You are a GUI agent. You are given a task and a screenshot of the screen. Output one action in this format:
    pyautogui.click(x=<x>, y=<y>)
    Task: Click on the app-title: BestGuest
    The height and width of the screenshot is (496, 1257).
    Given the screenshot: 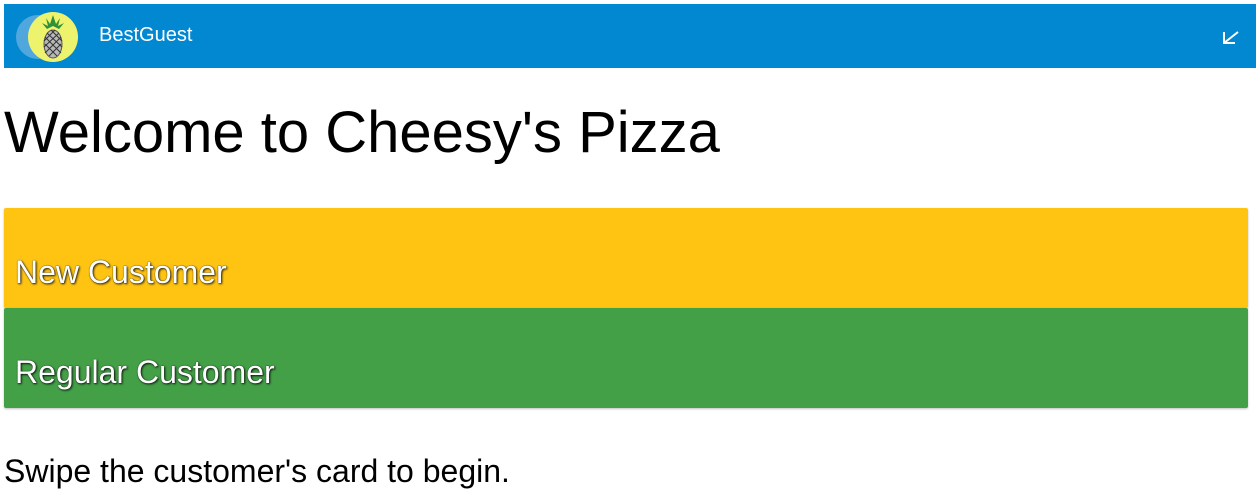 What is the action you would take?
    pyautogui.click(x=146, y=35)
    